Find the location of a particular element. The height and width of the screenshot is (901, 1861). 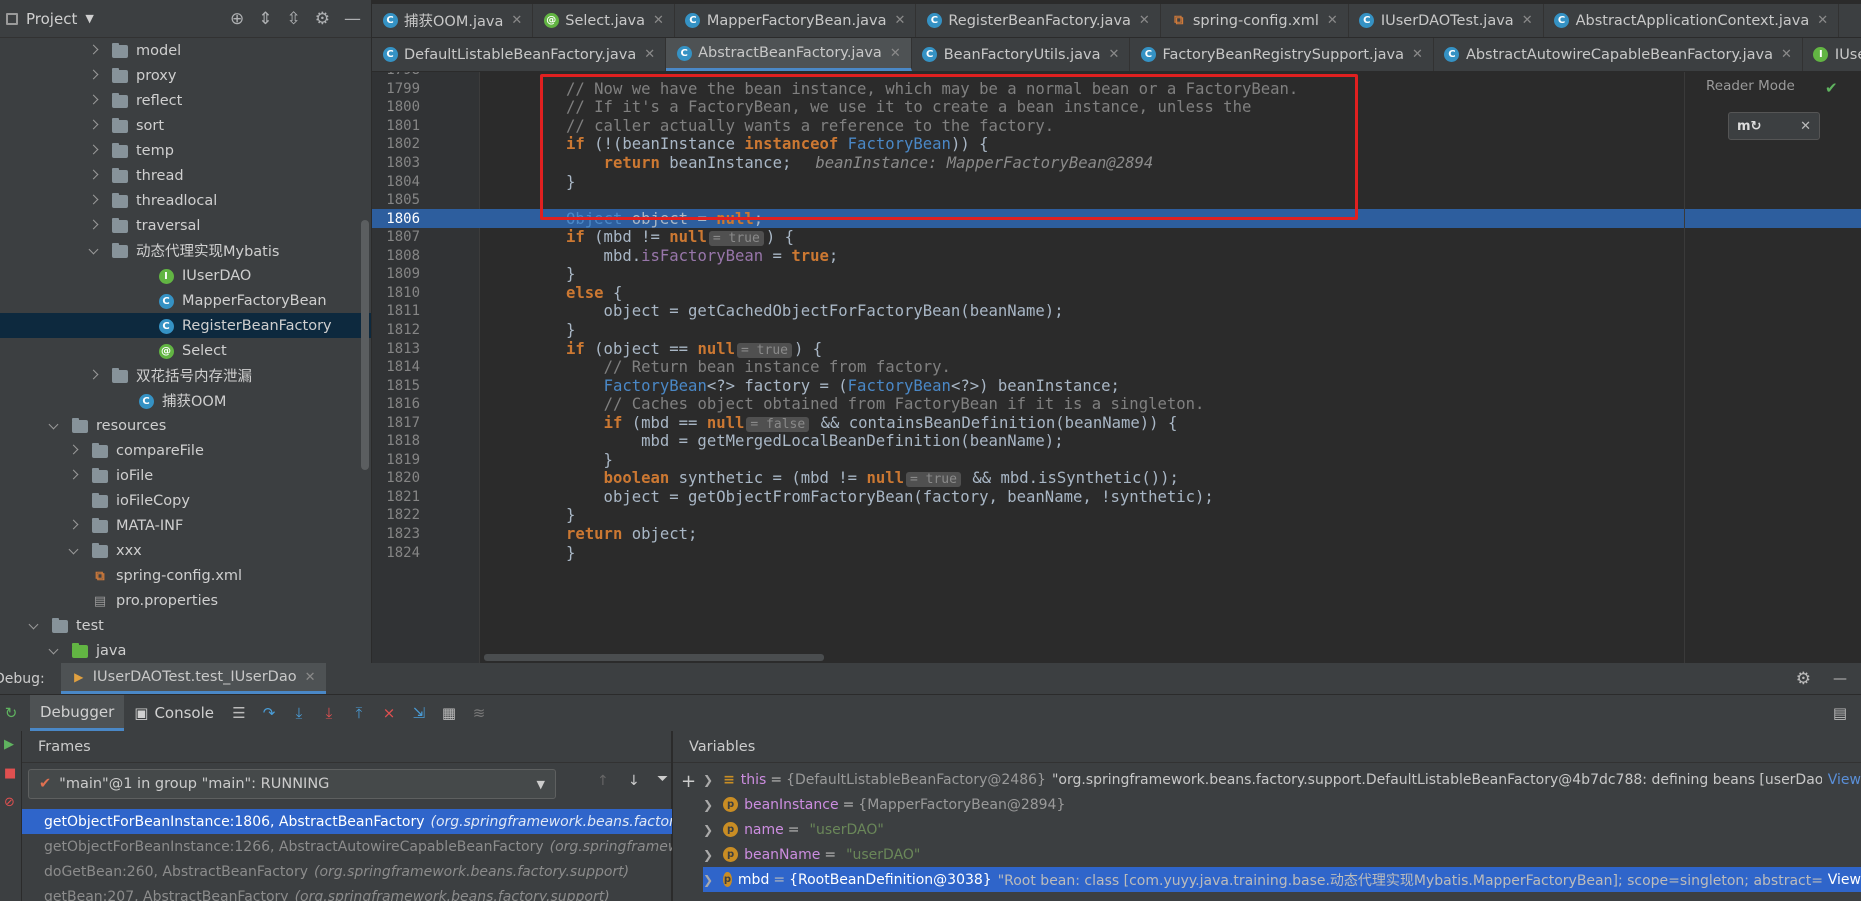

chevron-down-icon: ▼ is located at coordinates (541, 784).